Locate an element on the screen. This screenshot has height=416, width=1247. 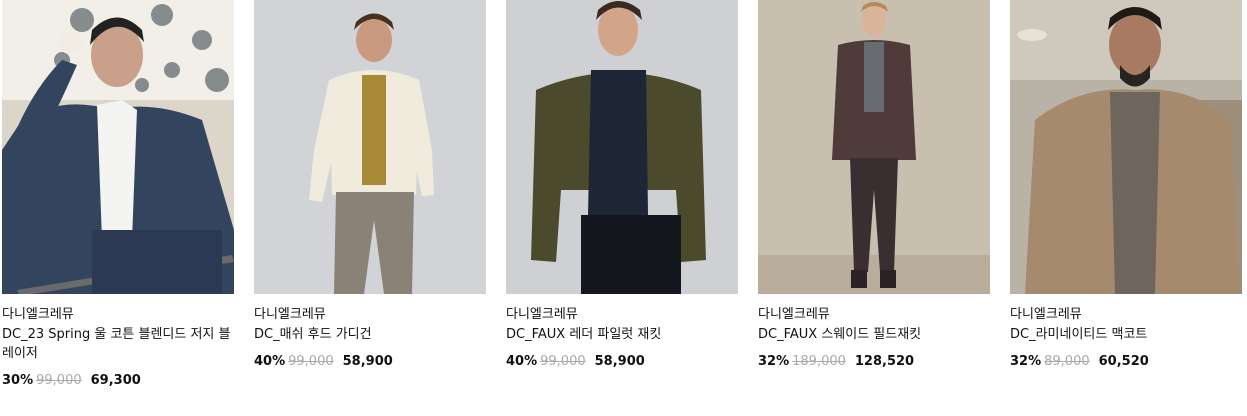
product-name: DC_라미네이티드 맥코트 is located at coordinates (1126, 334).